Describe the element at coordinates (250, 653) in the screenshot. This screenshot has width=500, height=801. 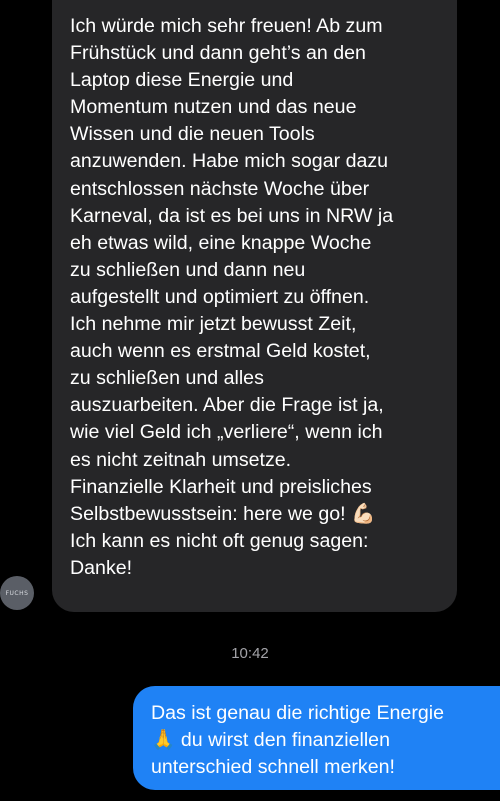
I see `message-timestamp: 10:42` at that location.